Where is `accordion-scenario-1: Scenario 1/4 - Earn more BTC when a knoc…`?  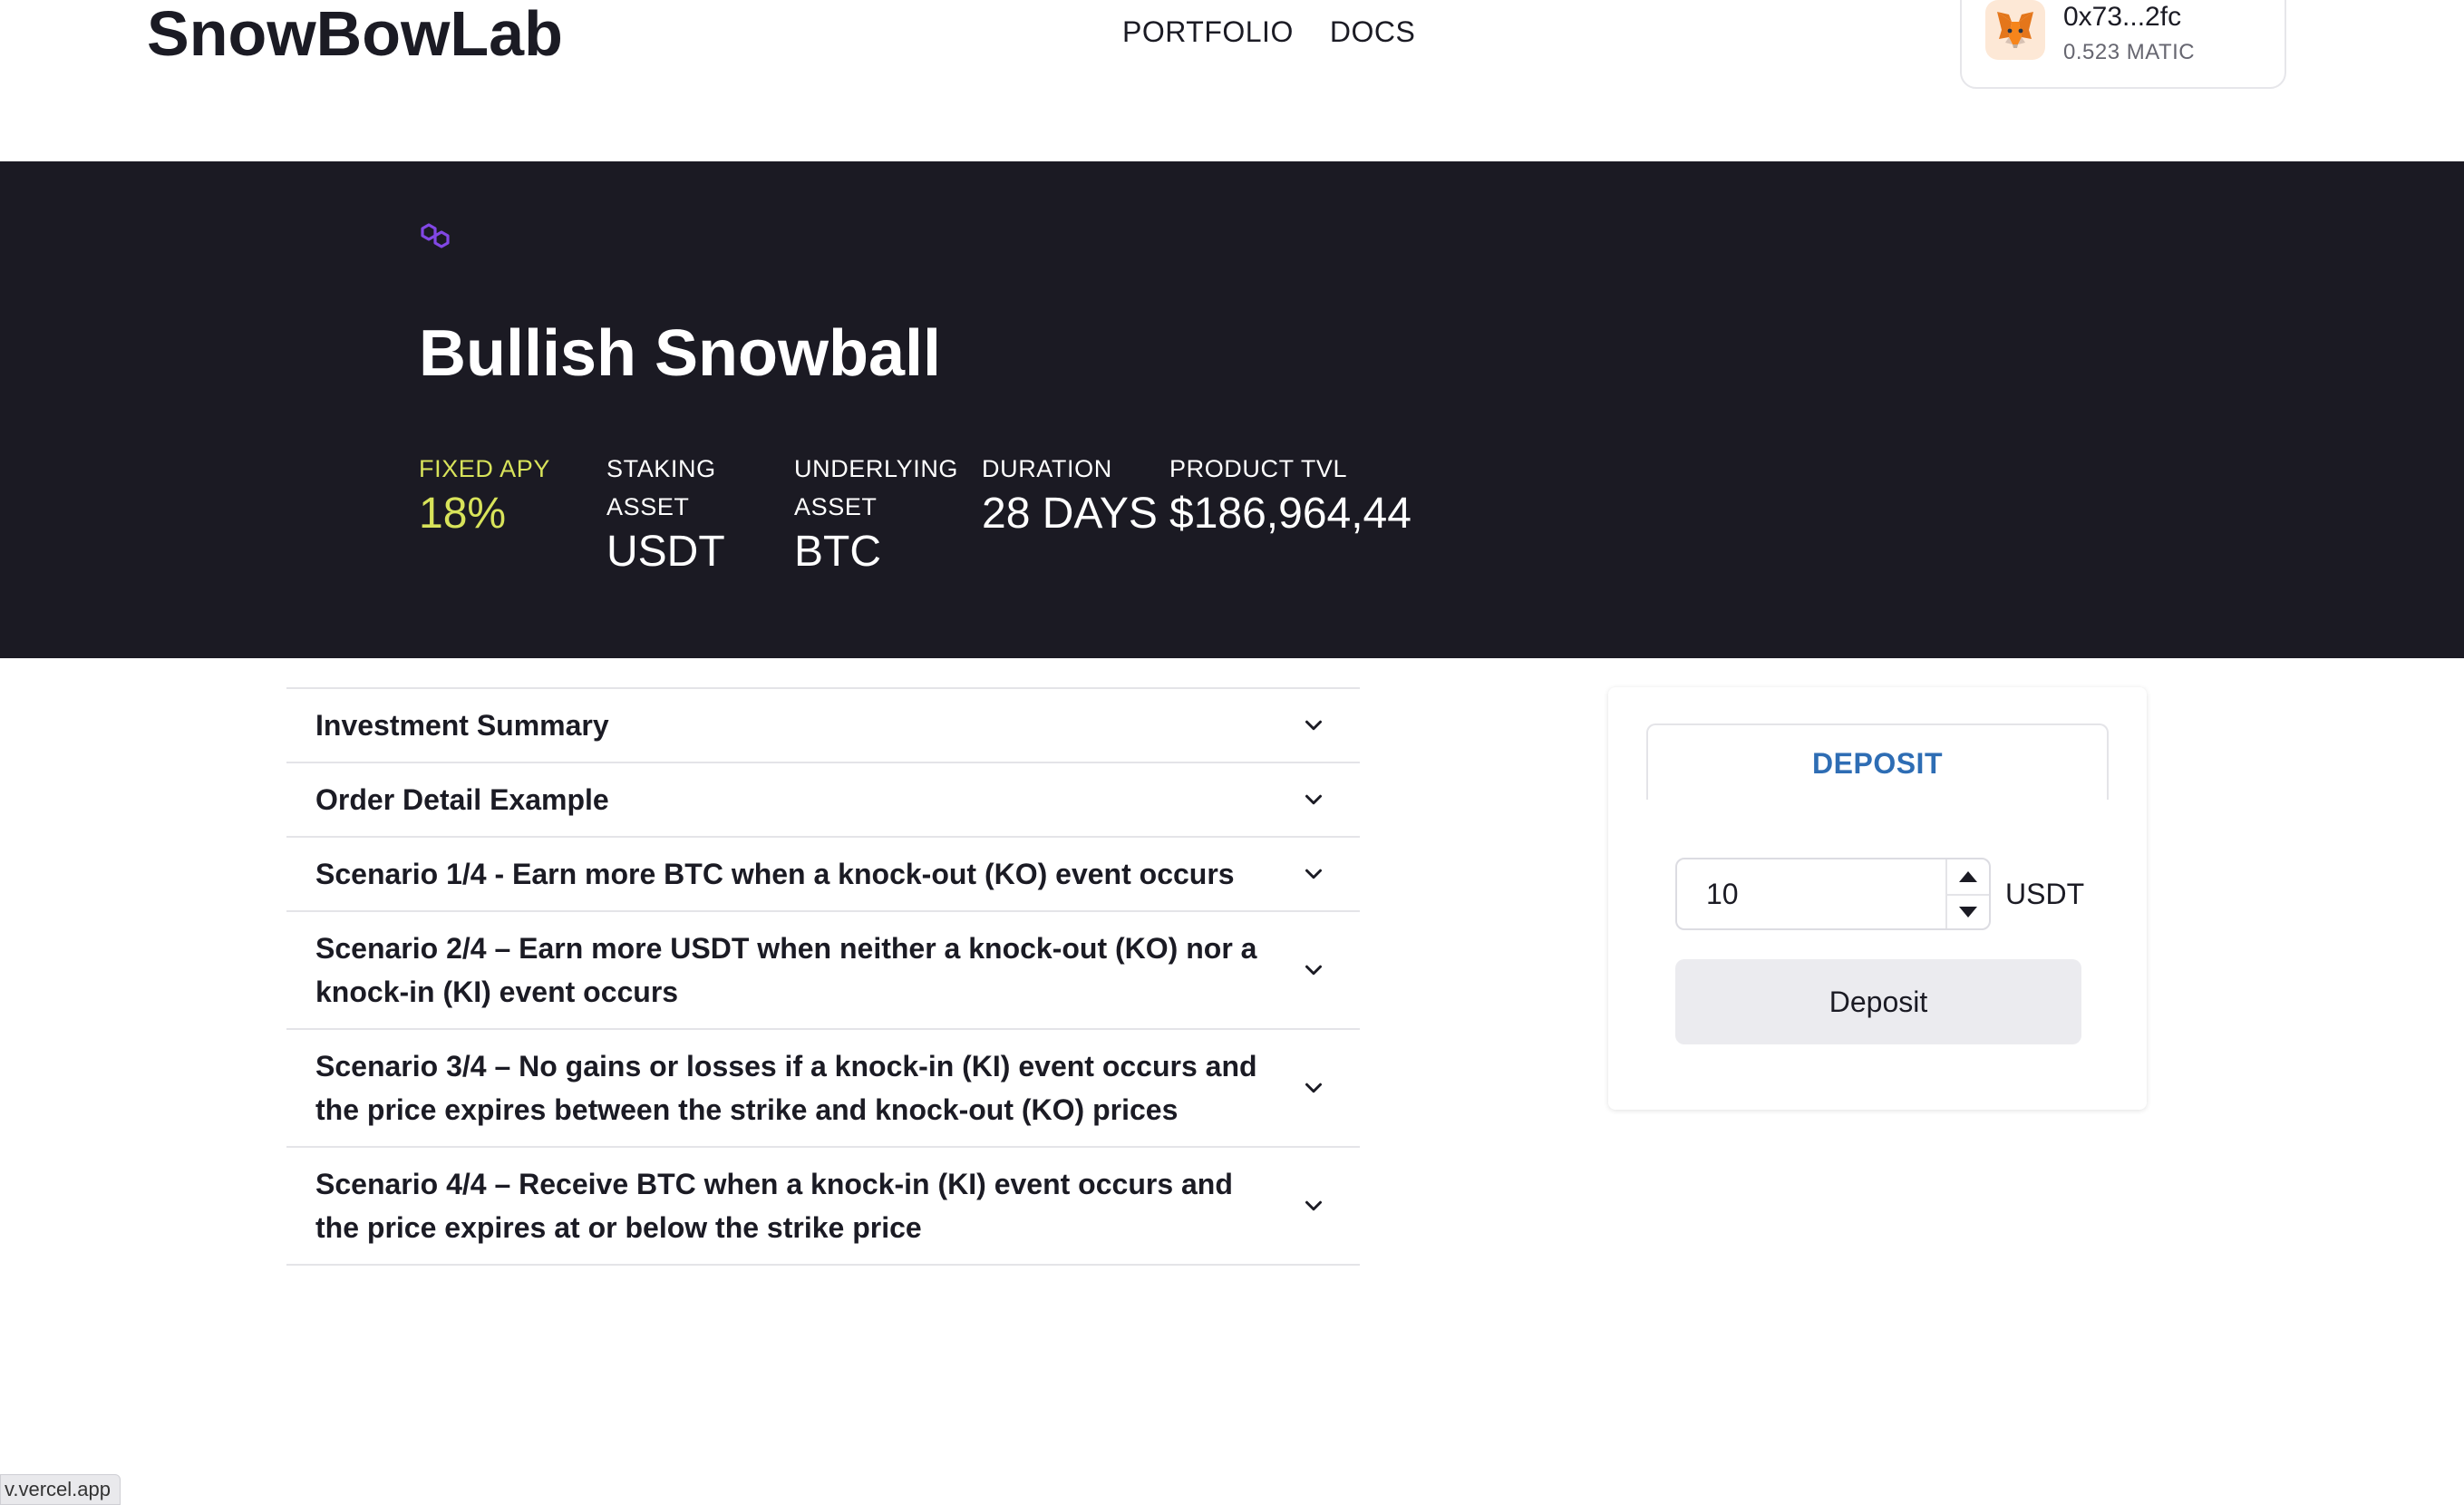 accordion-scenario-1: Scenario 1/4 - Earn more BTC when a knoc… is located at coordinates (823, 875).